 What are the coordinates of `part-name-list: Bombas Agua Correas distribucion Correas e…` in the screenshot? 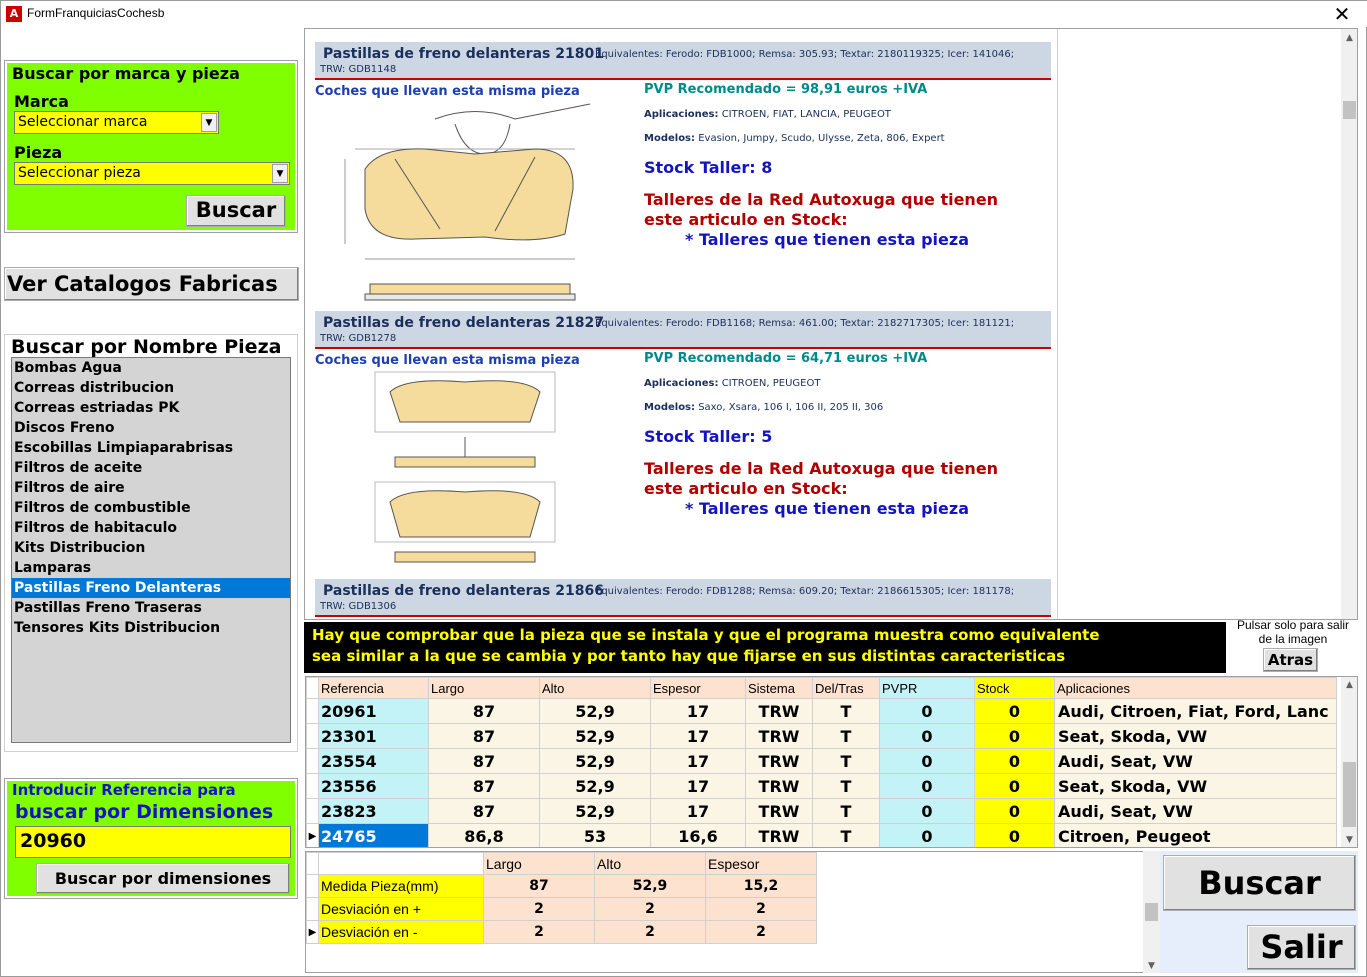 It's located at (151, 550).